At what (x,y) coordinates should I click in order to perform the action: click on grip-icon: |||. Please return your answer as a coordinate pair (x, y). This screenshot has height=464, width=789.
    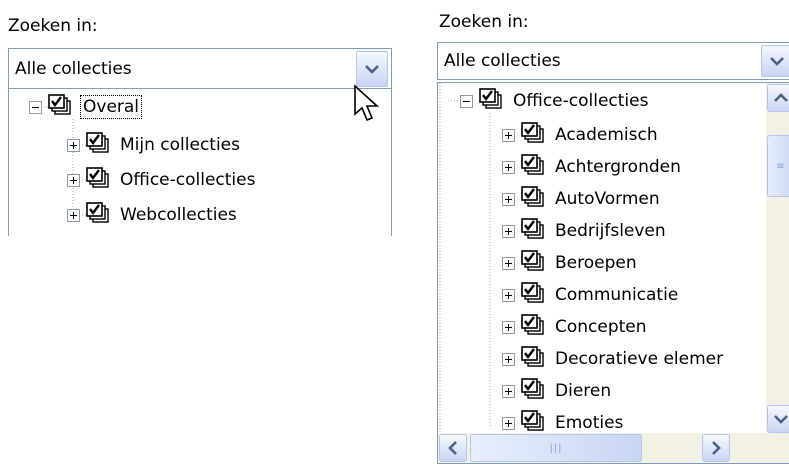
    Looking at the image, I should click on (556, 448).